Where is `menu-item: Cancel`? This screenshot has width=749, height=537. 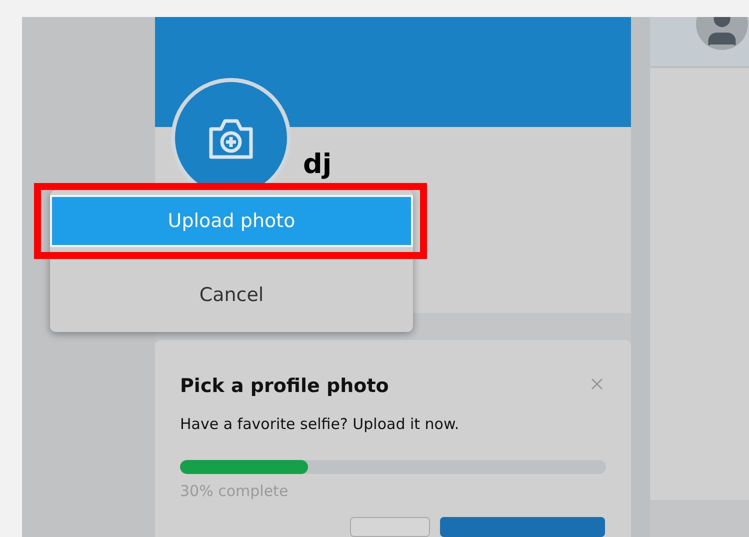
menu-item: Cancel is located at coordinates (231, 295).